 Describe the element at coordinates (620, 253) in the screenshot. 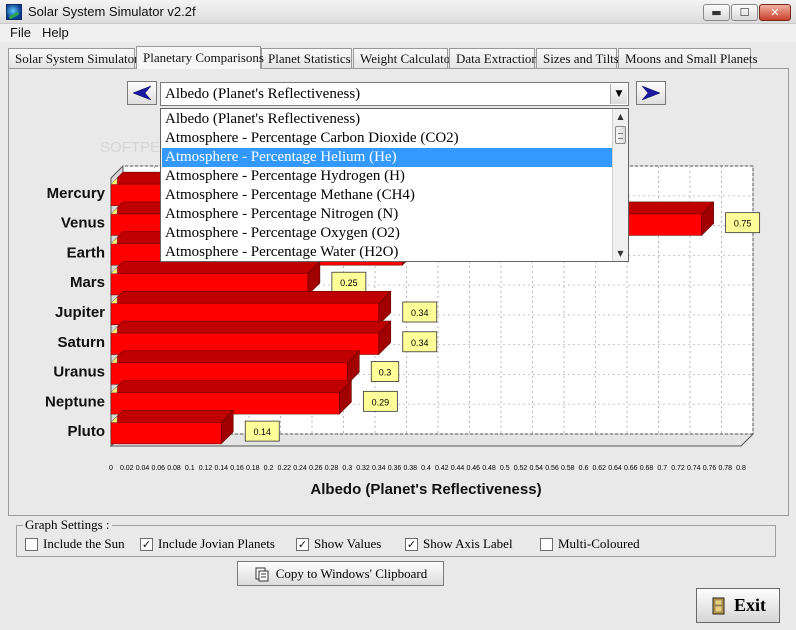

I see `scroll-down-icon: ▼` at that location.